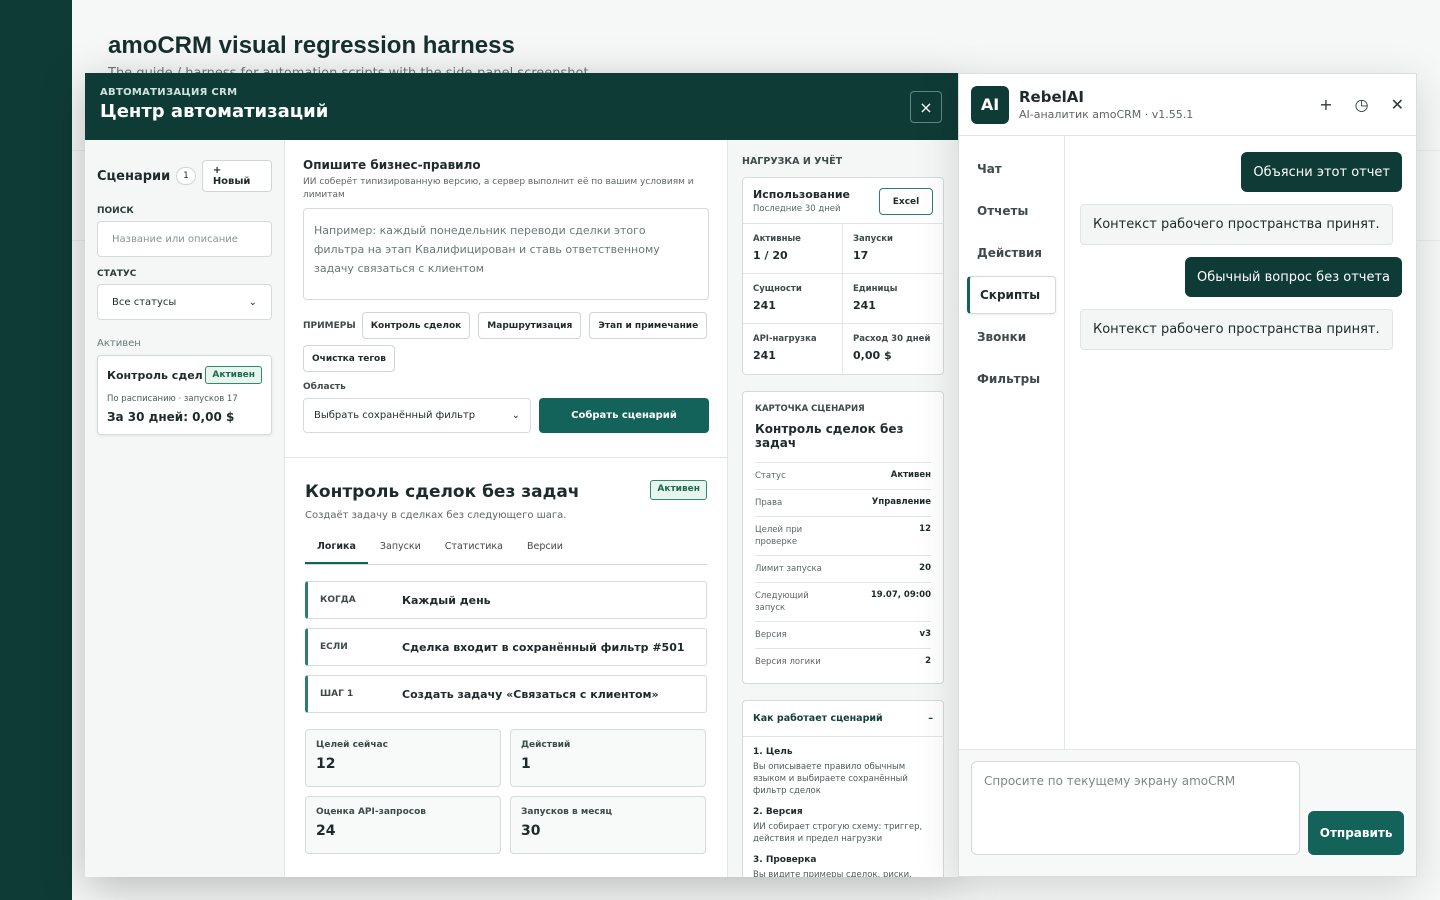 This screenshot has width=1440, height=900. Describe the element at coordinates (214, 111) in the screenshot. I see `modal-title: Центр автоматизаций` at that location.